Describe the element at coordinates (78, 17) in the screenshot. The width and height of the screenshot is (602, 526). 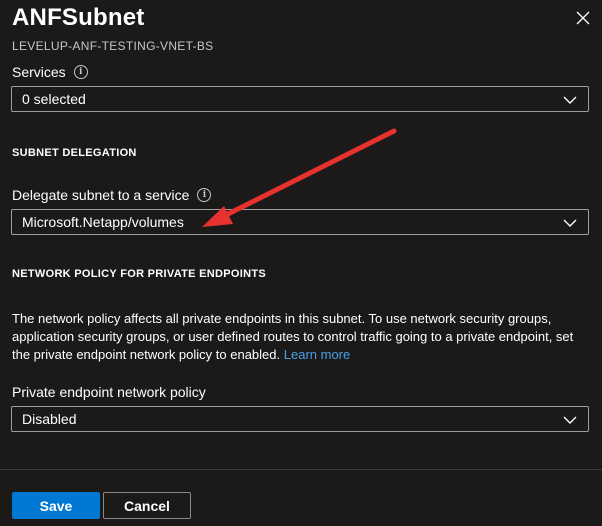
I see `page-title: ANFSubnet` at that location.